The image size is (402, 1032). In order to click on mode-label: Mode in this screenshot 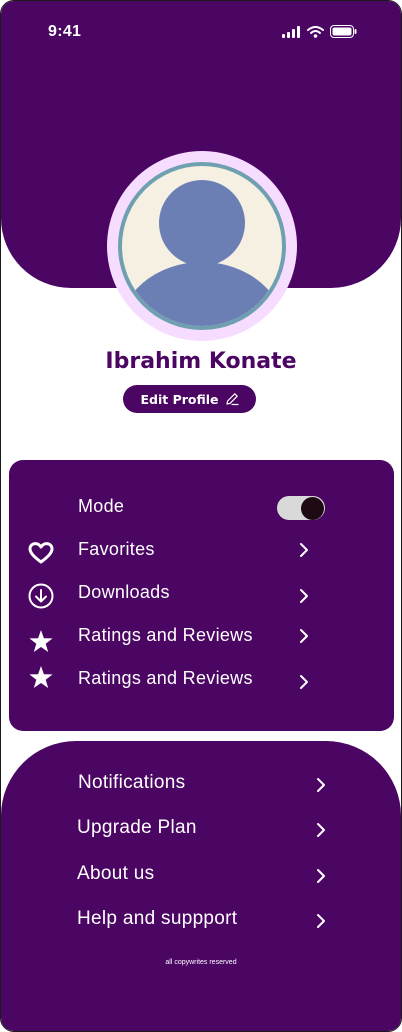, I will do `click(101, 506)`.